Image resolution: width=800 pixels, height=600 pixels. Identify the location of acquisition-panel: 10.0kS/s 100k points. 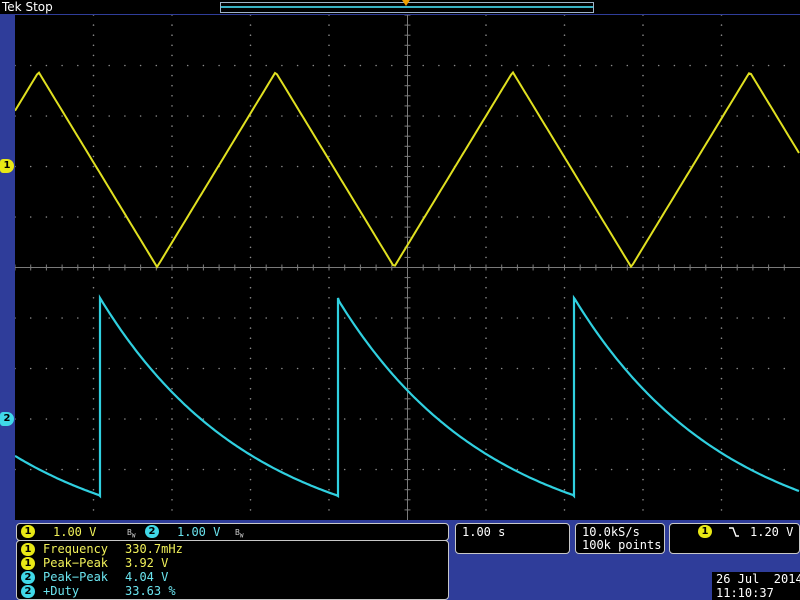
(620, 538).